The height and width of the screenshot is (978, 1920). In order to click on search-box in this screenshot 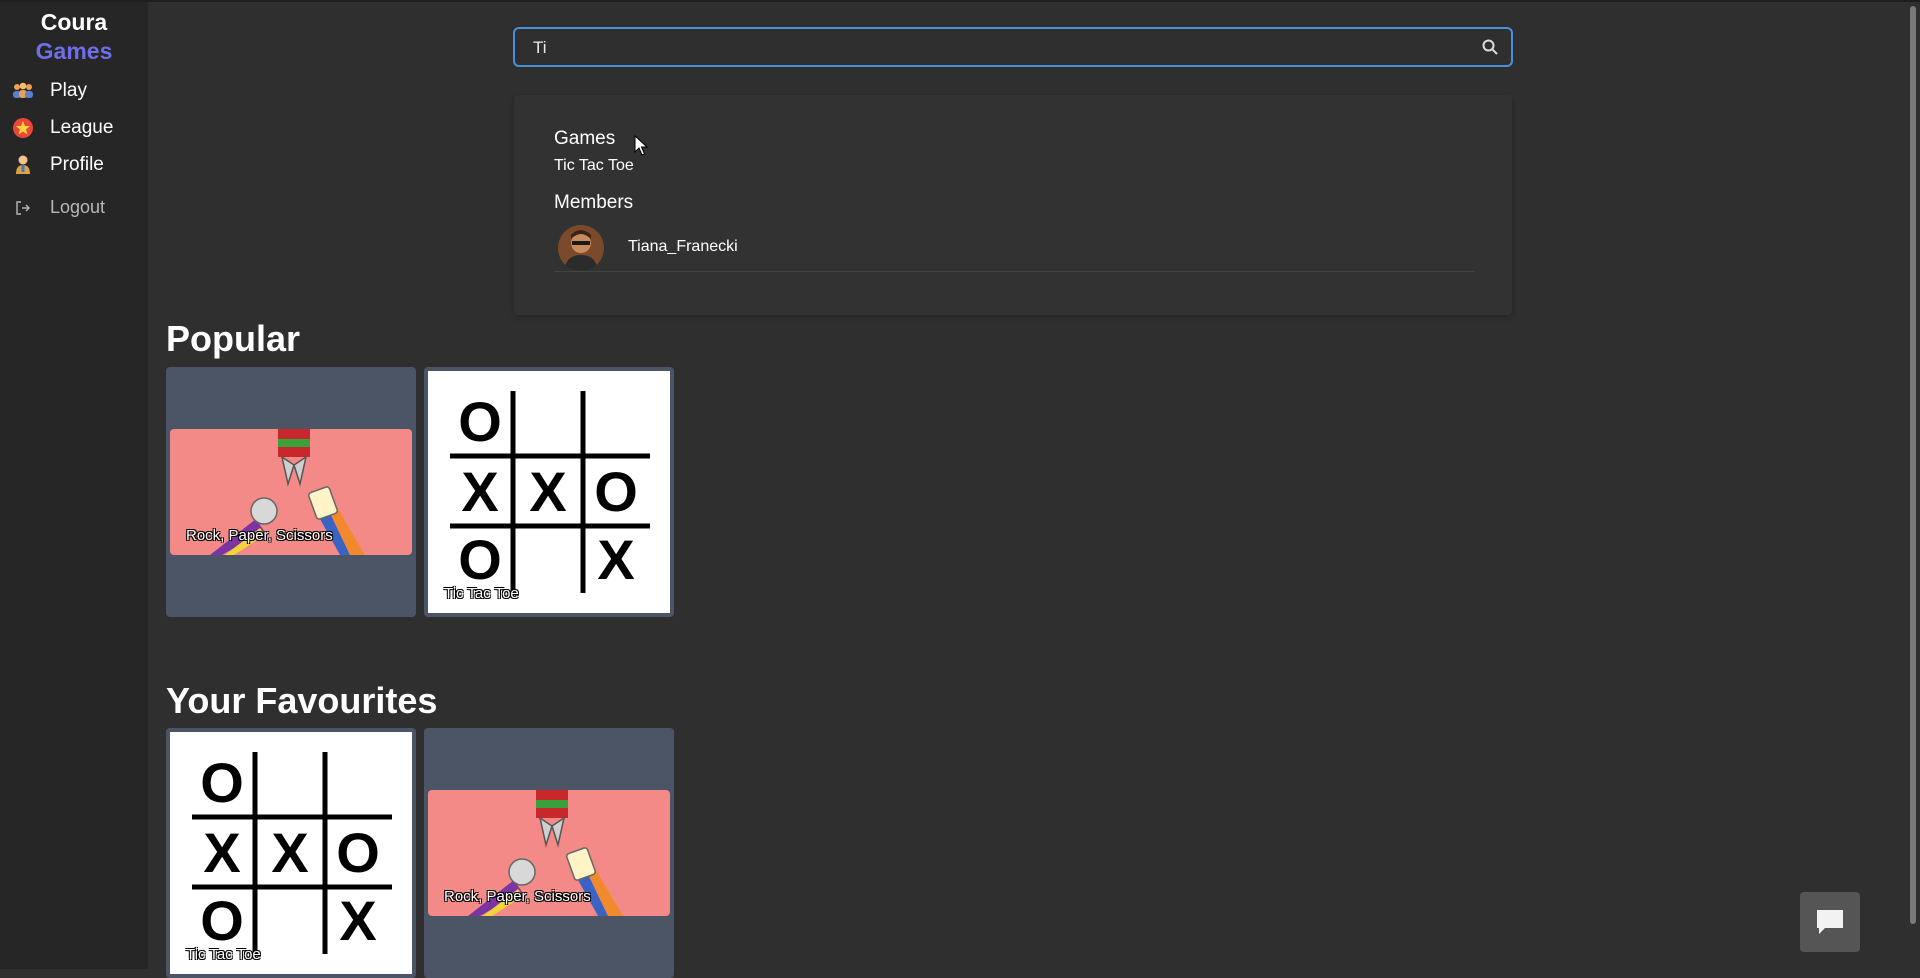, I will do `click(1013, 47)`.